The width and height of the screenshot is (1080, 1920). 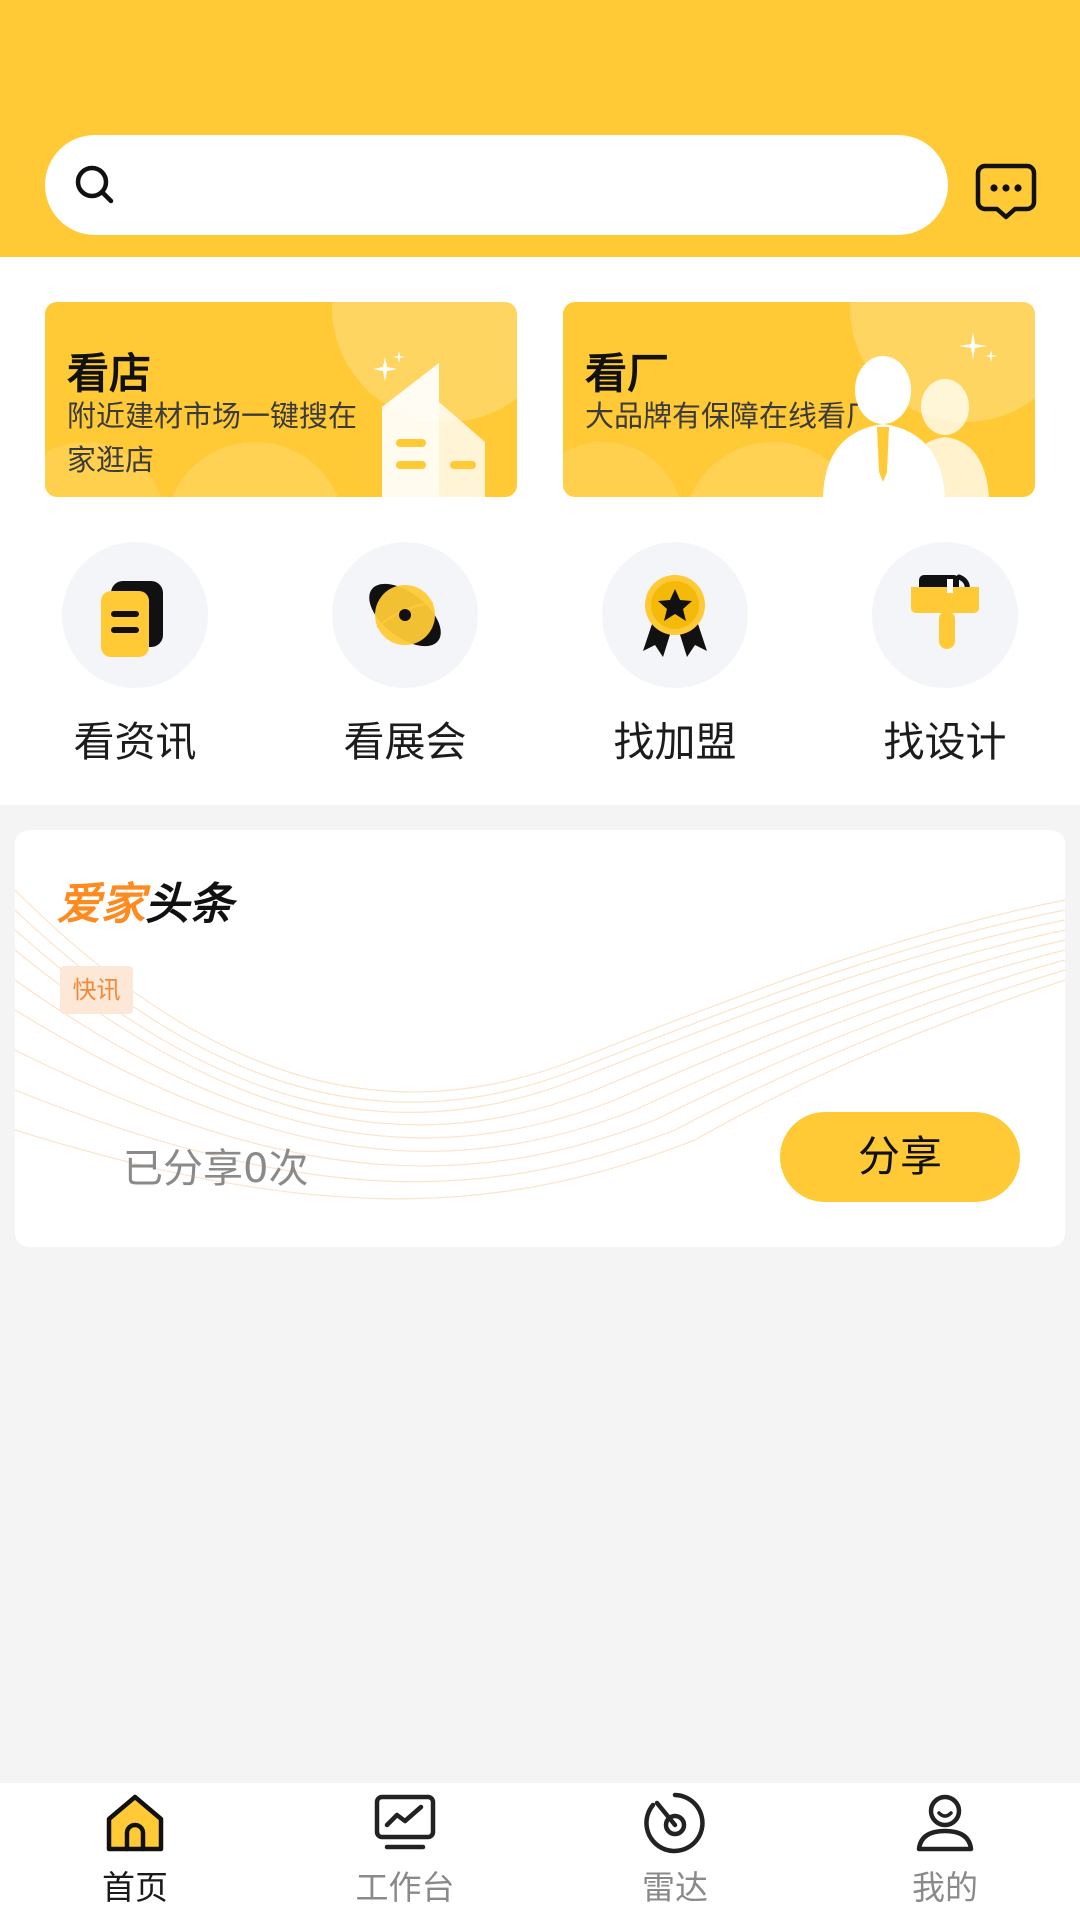 What do you see at coordinates (405, 1822) in the screenshot?
I see `chart-icon` at bounding box center [405, 1822].